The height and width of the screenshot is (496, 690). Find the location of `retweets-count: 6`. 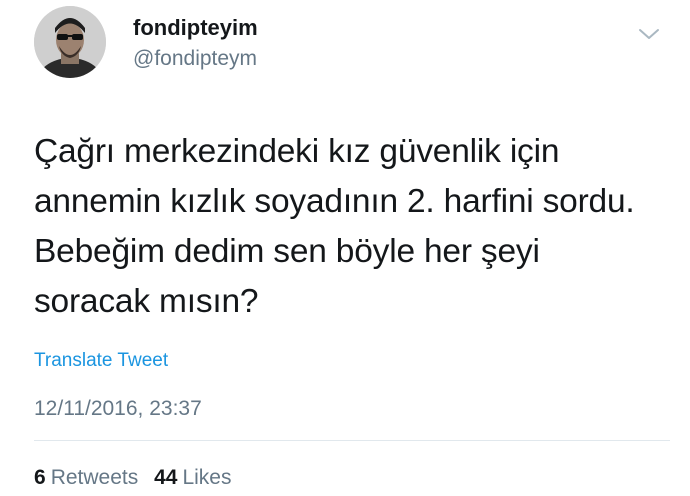

retweets-count: 6 is located at coordinates (40, 477).